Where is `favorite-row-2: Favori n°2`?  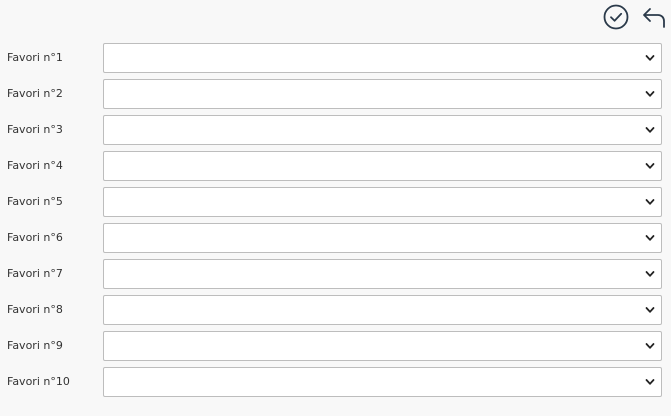 favorite-row-2: Favori n°2 is located at coordinates (335, 97).